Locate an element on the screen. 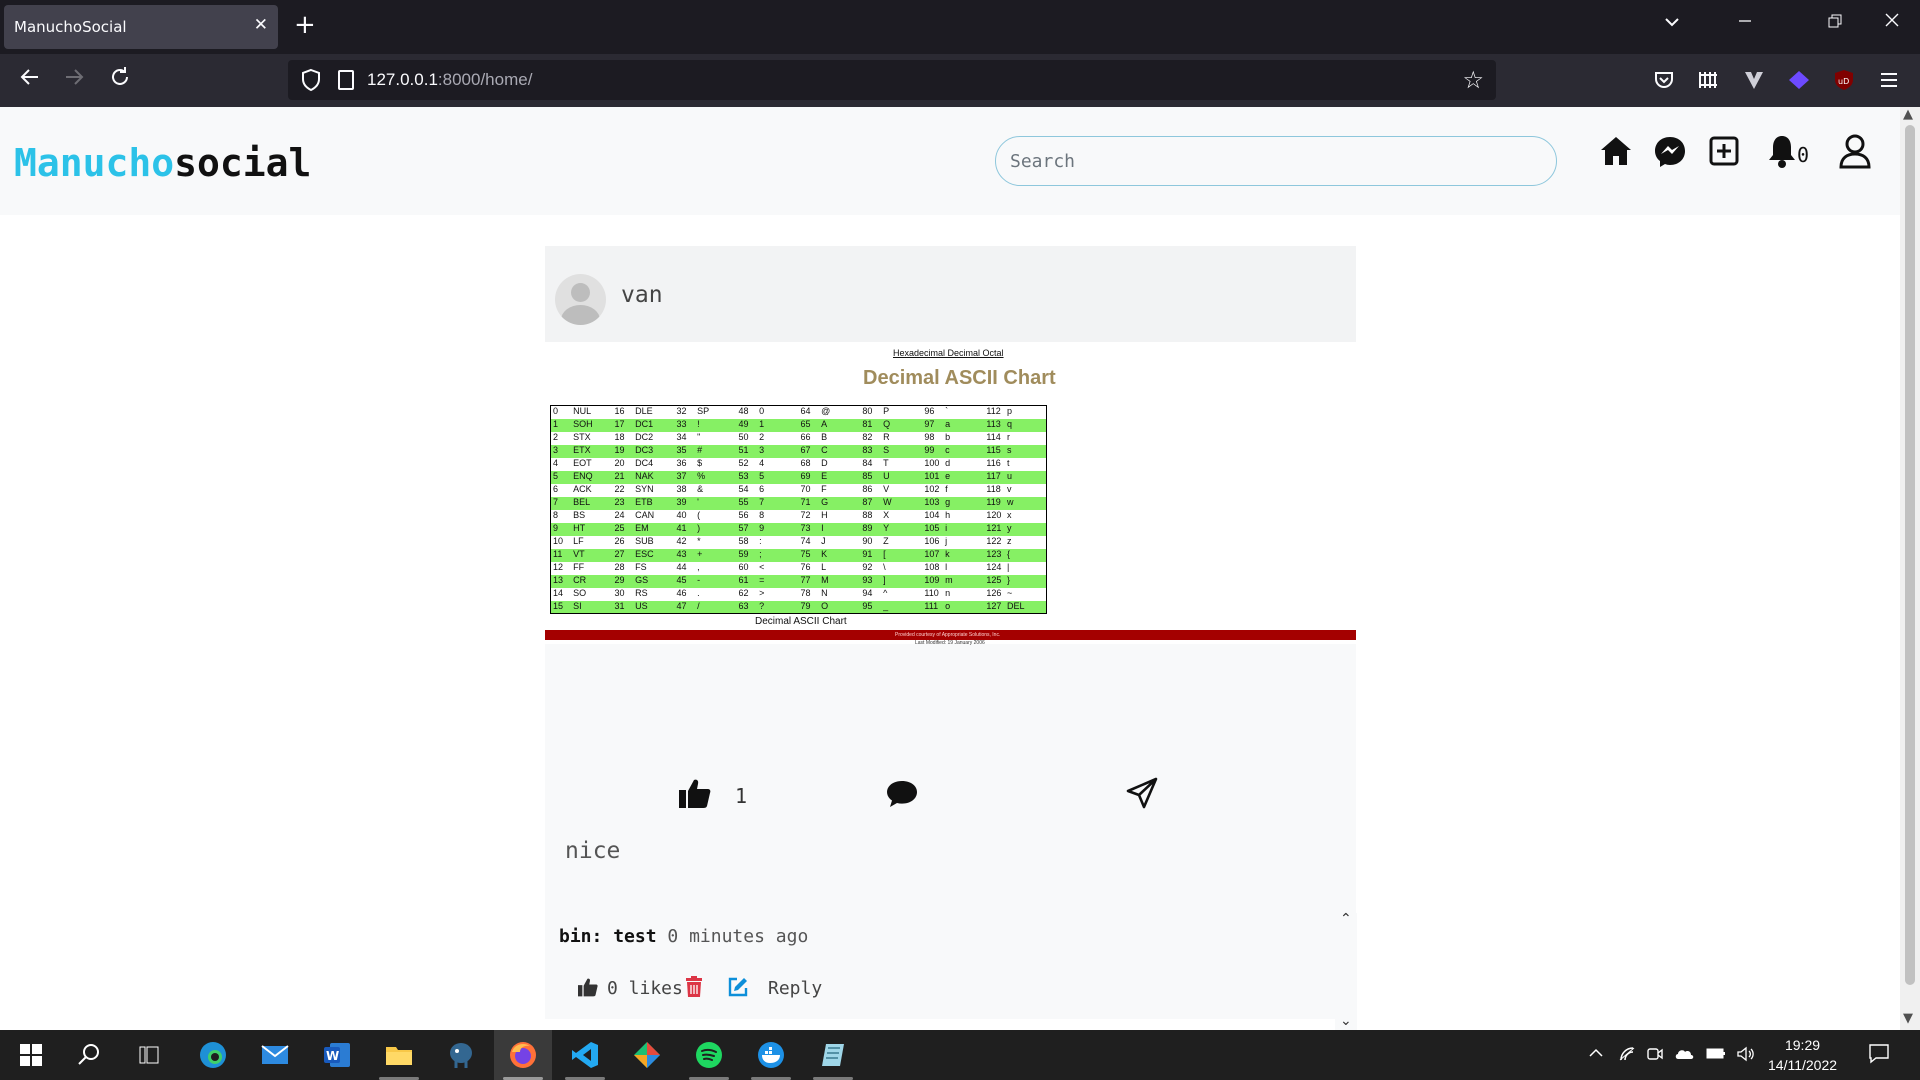 The image size is (1920, 1080). page-scrollbar: ▲ ▼ is located at coordinates (1910, 568).